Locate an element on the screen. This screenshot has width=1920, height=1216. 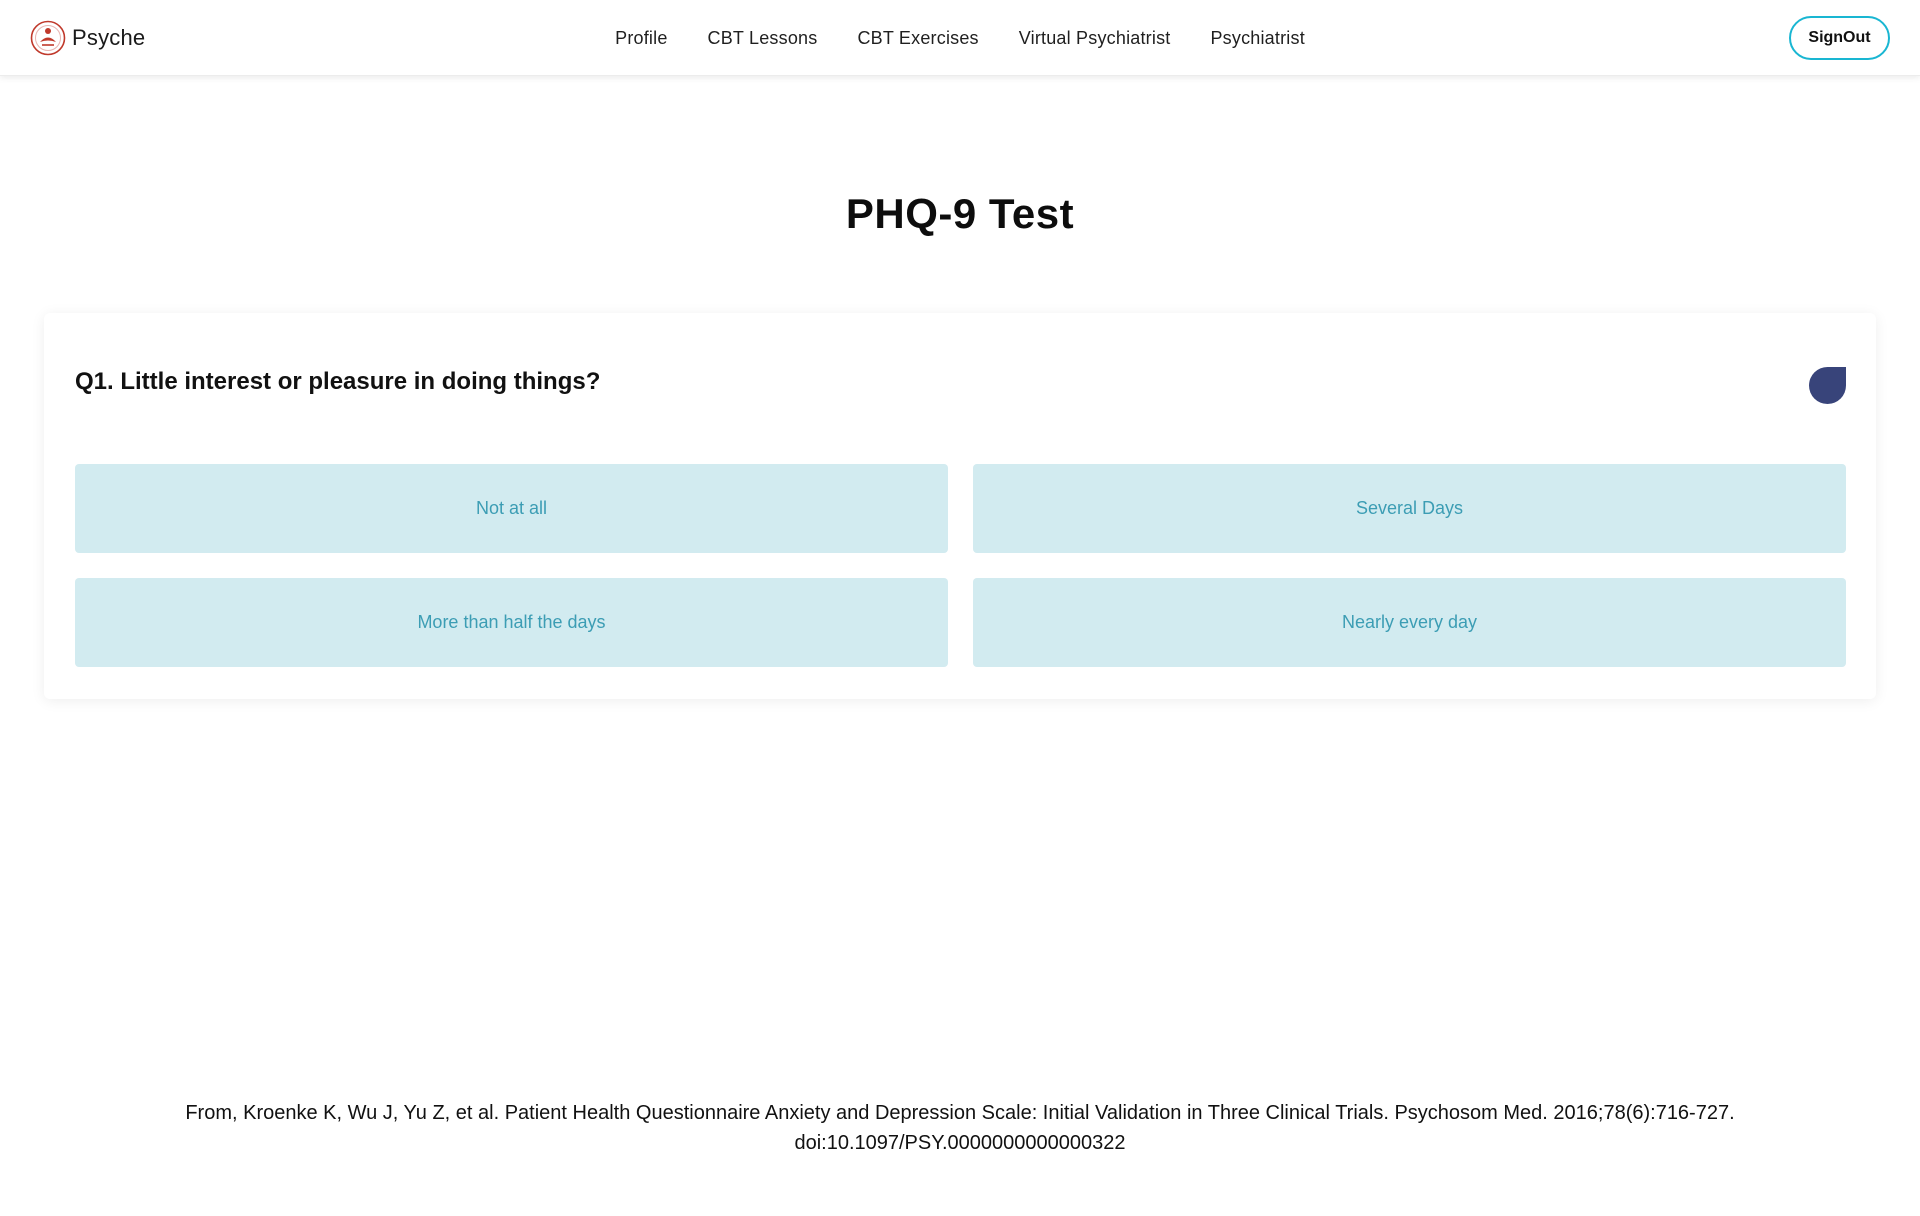
signout-button: SignOut is located at coordinates (1839, 38).